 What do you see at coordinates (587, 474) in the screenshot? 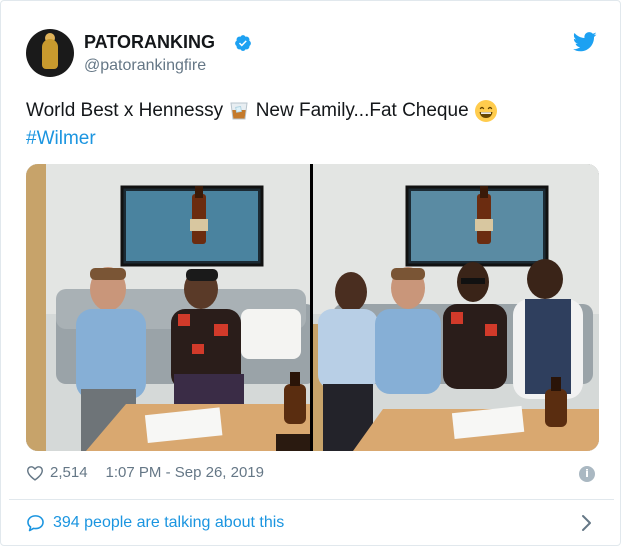
I see `info-icon: i` at bounding box center [587, 474].